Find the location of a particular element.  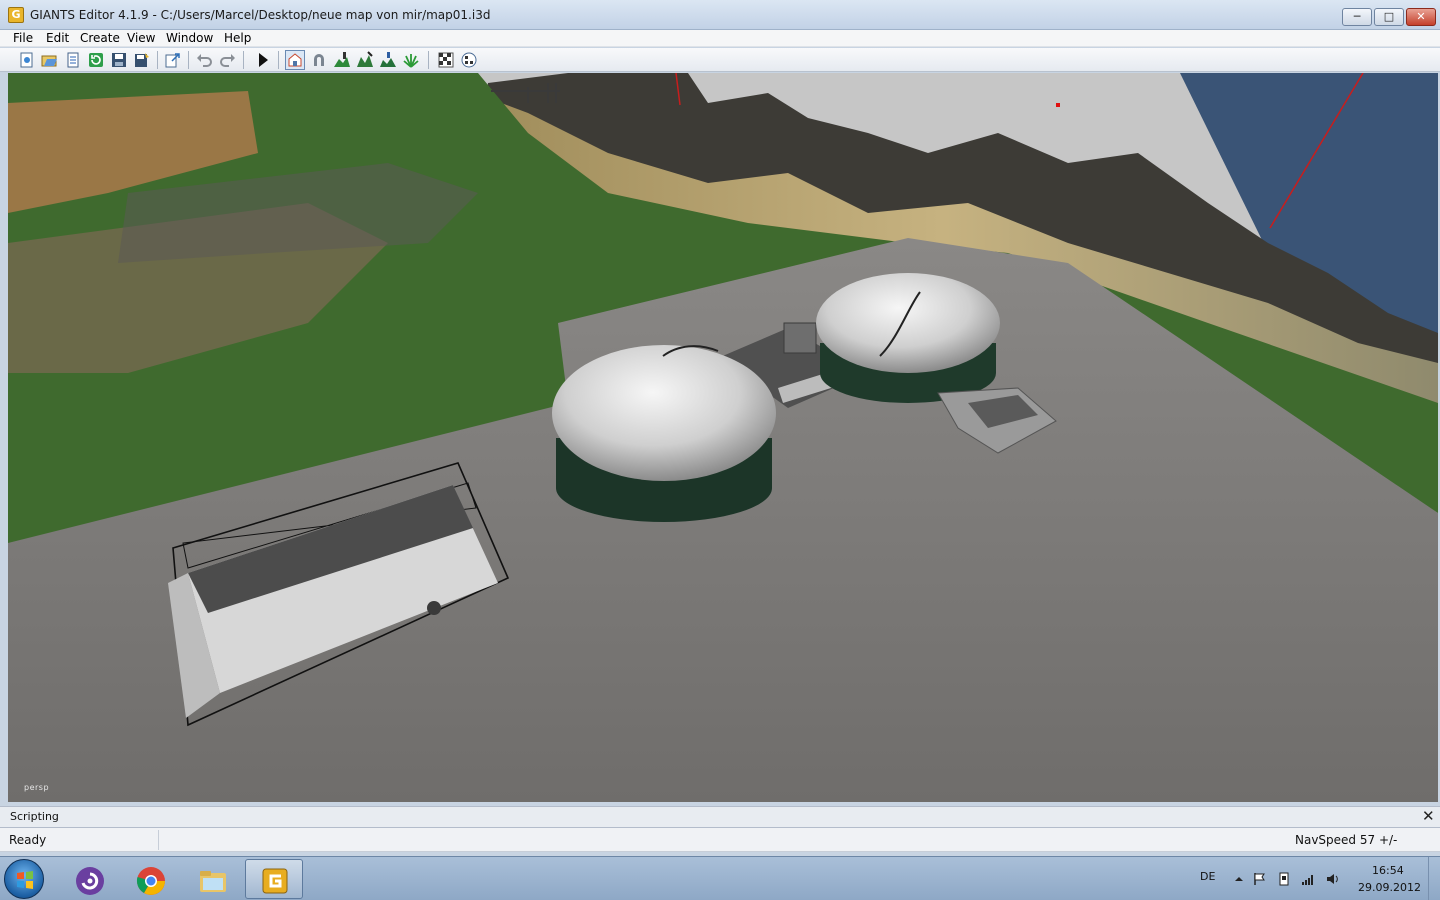

redo-button is located at coordinates (228, 60).